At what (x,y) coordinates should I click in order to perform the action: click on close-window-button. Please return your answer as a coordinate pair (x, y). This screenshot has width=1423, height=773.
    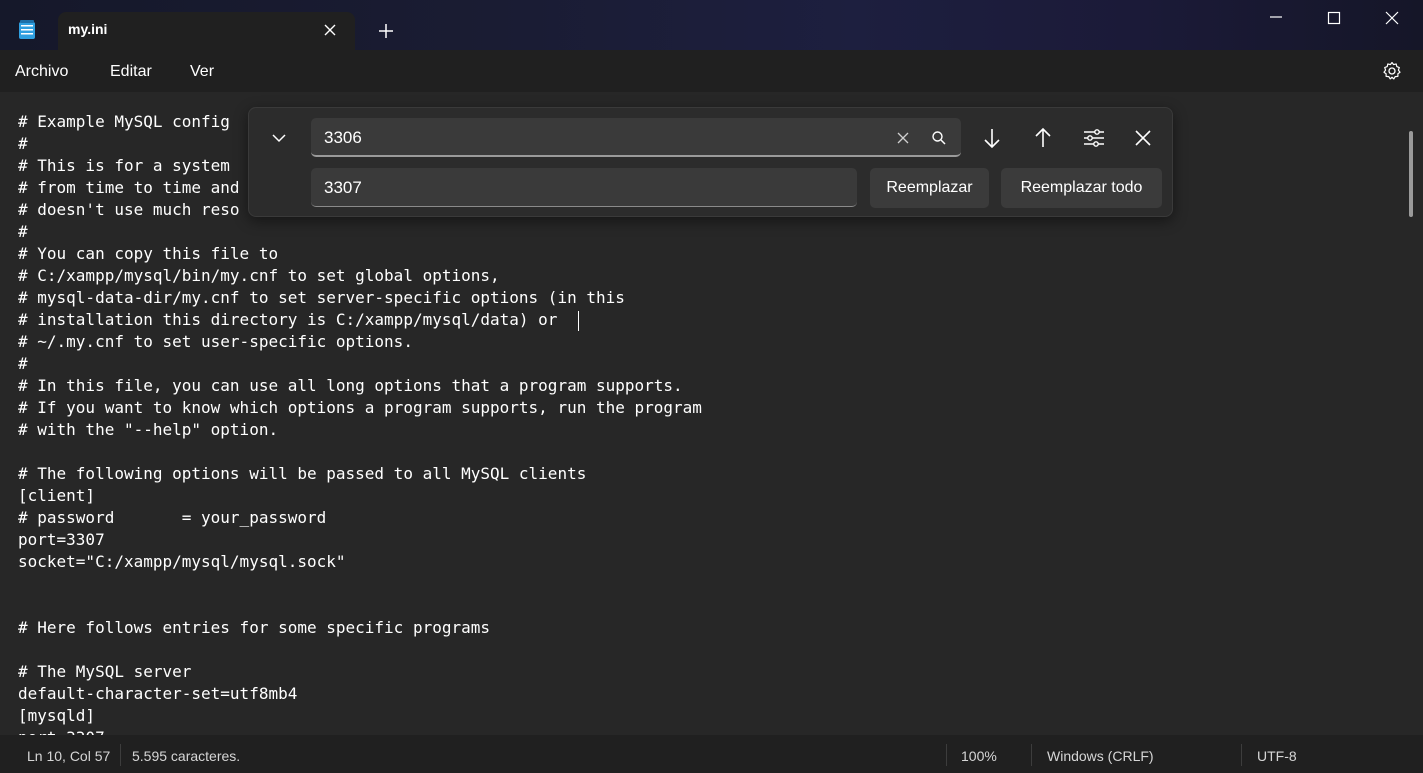
    Looking at the image, I should click on (1392, 17).